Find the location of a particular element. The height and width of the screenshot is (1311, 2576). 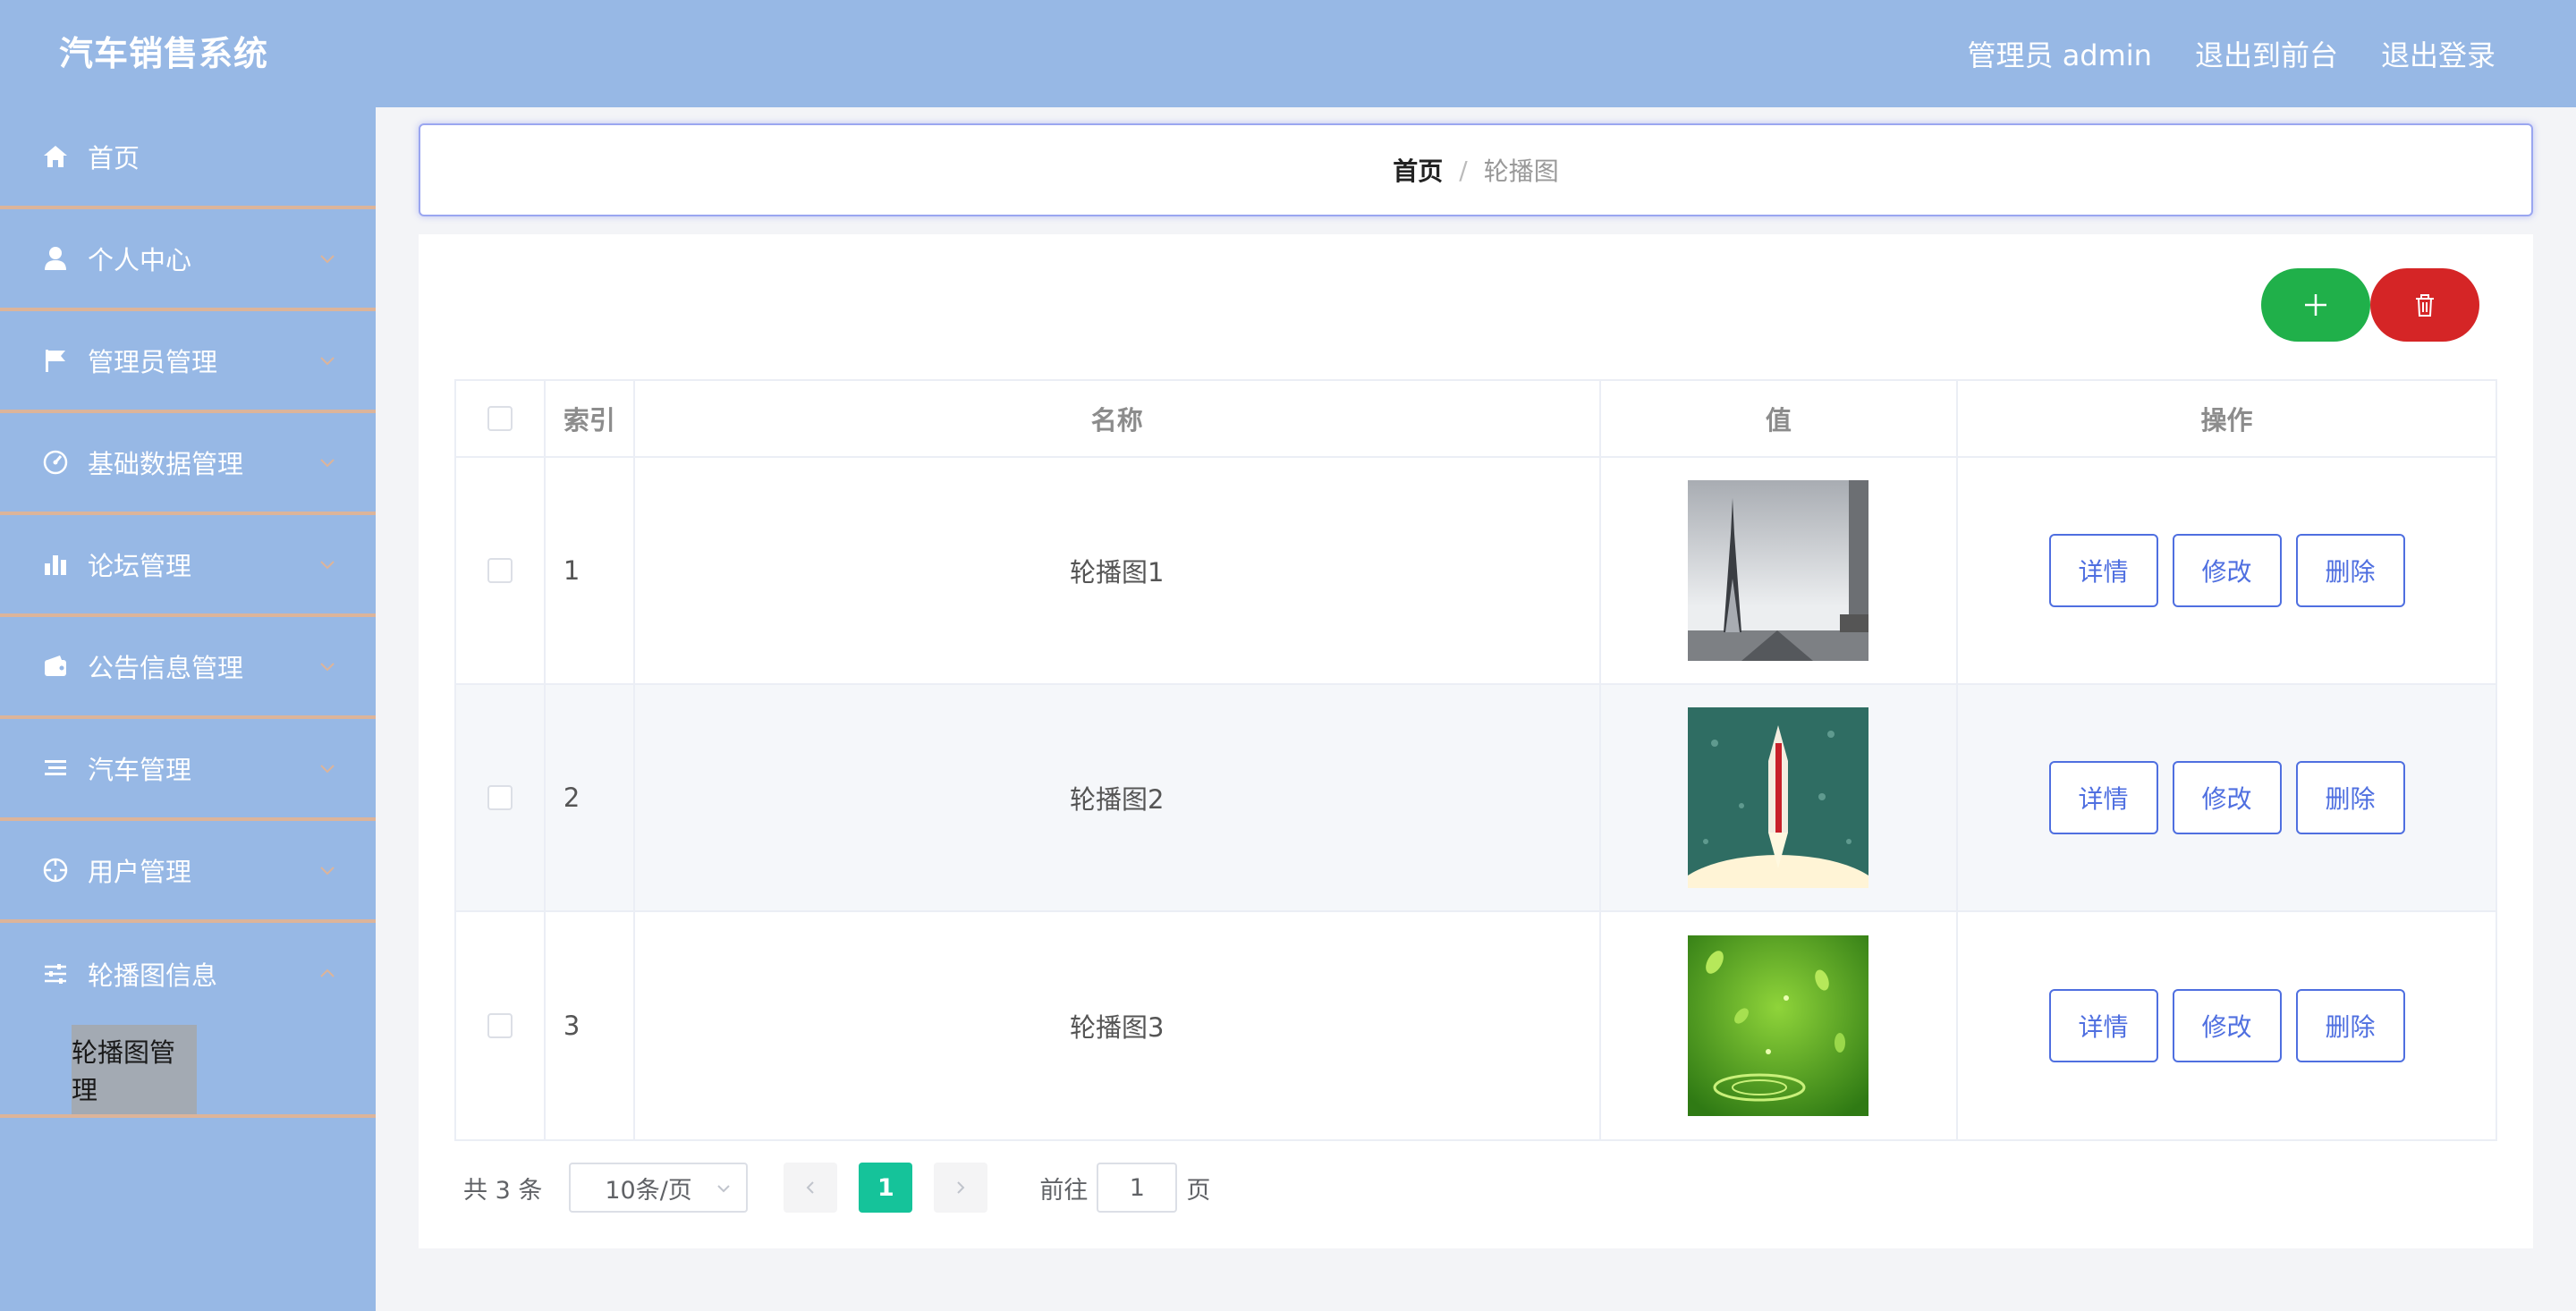

sidebar-item-label: 管理员管理 is located at coordinates (153, 362).